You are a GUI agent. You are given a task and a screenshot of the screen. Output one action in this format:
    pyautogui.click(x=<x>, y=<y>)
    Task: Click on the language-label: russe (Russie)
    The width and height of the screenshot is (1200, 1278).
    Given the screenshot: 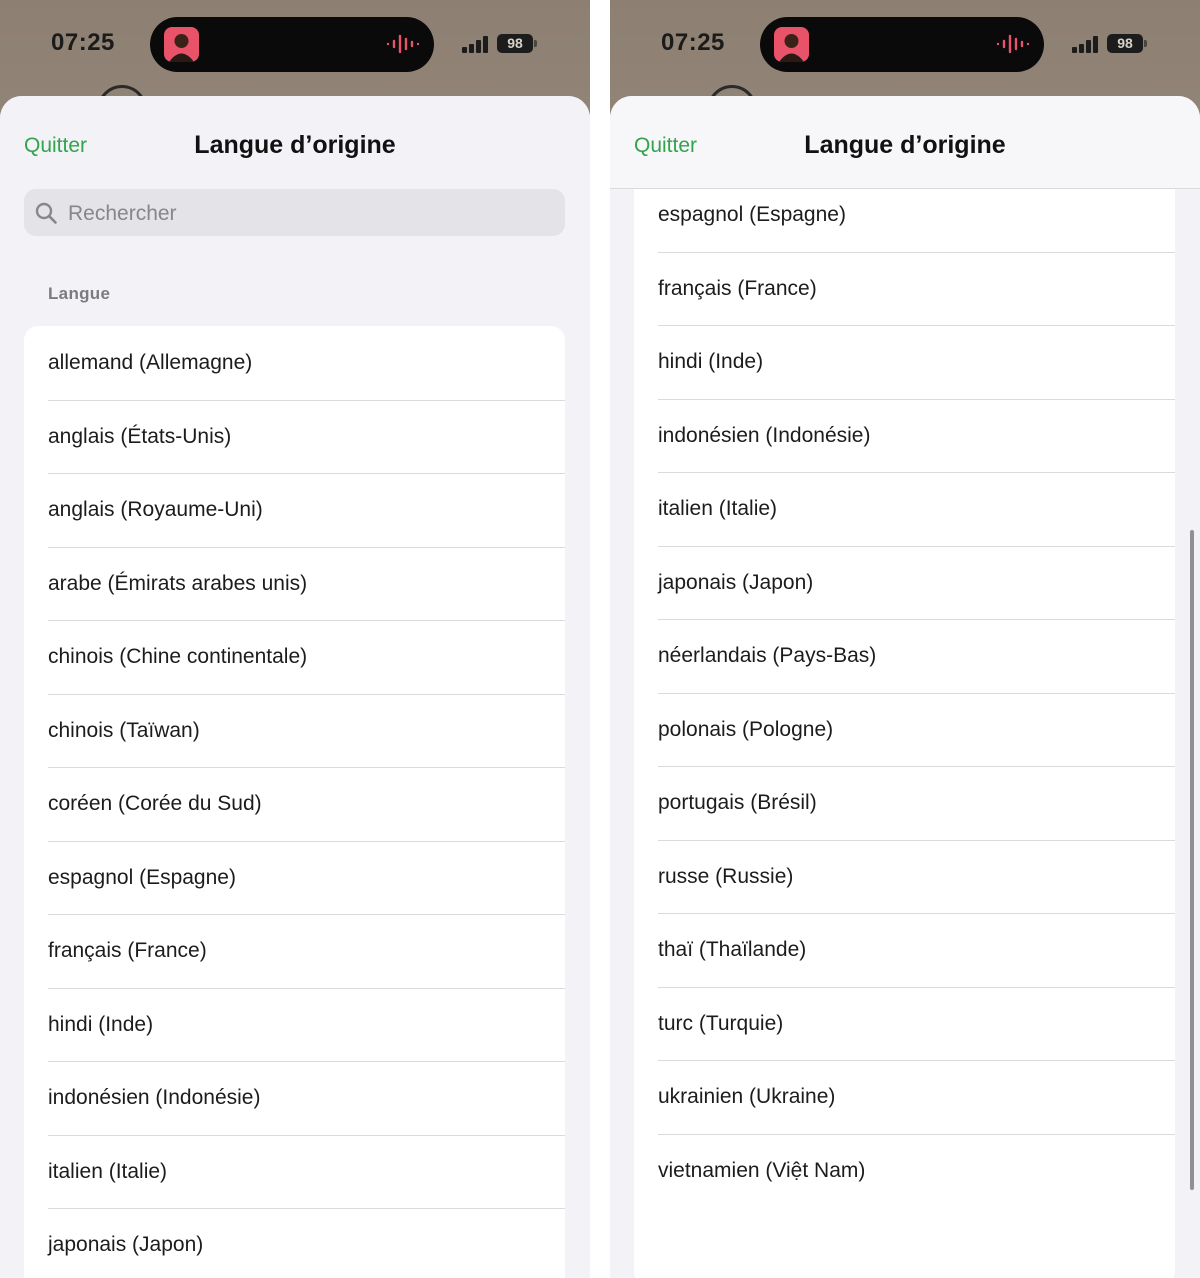 What is the action you would take?
    pyautogui.click(x=726, y=876)
    